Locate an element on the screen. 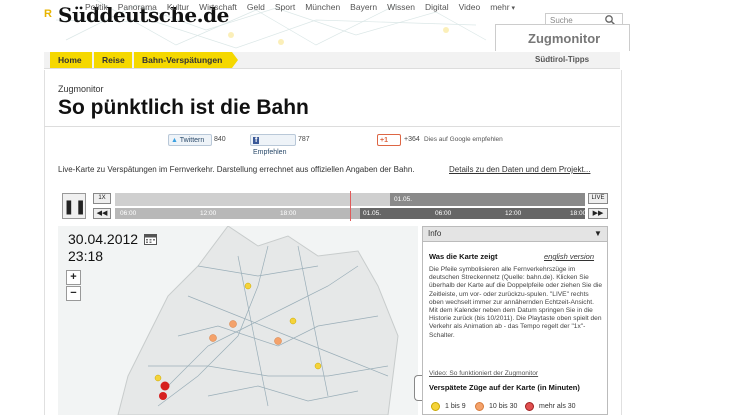 This screenshot has height=415, width=730. twitter-icon: ▲ is located at coordinates (174, 140).